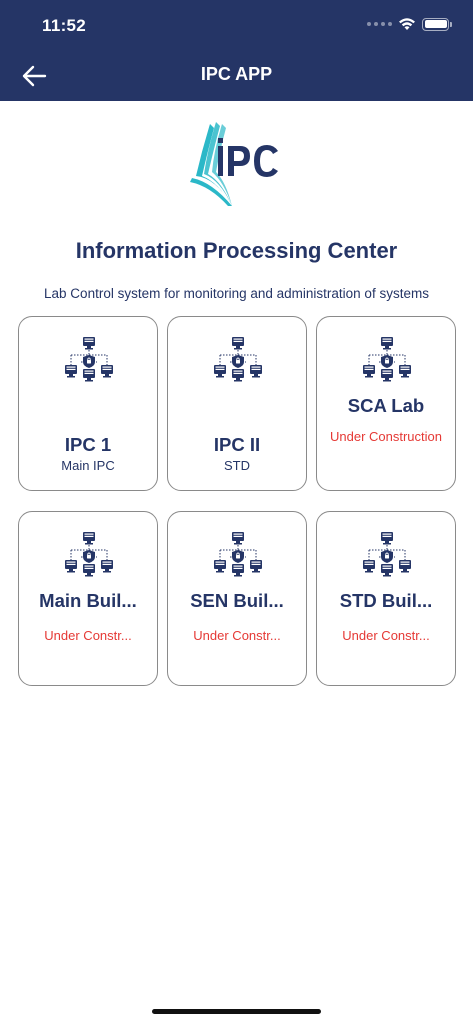  I want to click on status-icons, so click(409, 24).